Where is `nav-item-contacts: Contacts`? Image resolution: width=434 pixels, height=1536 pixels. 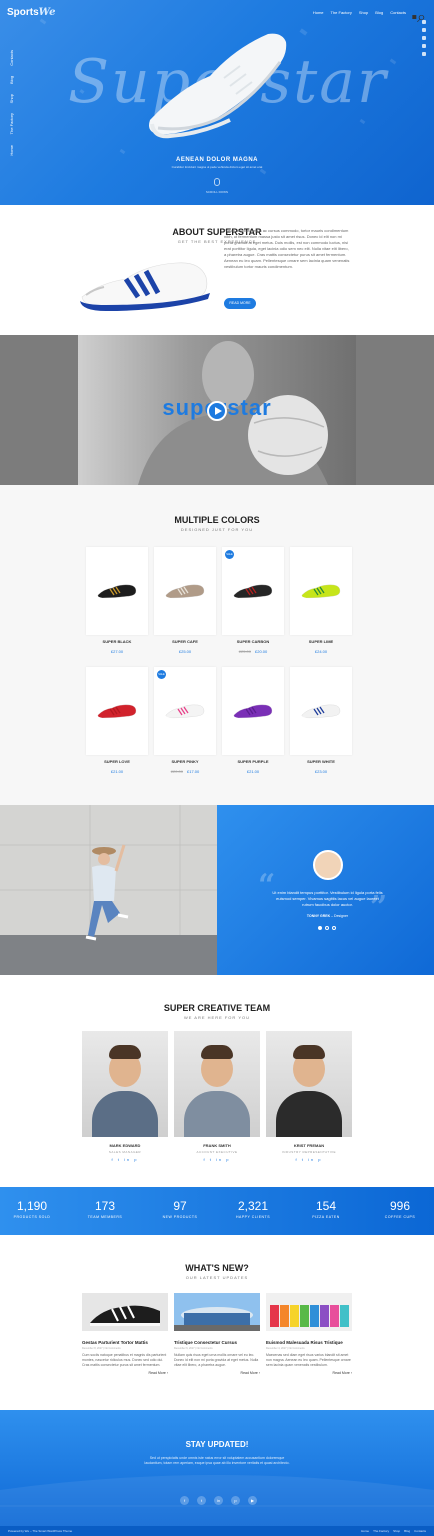
nav-item-contacts: Contacts is located at coordinates (398, 12).